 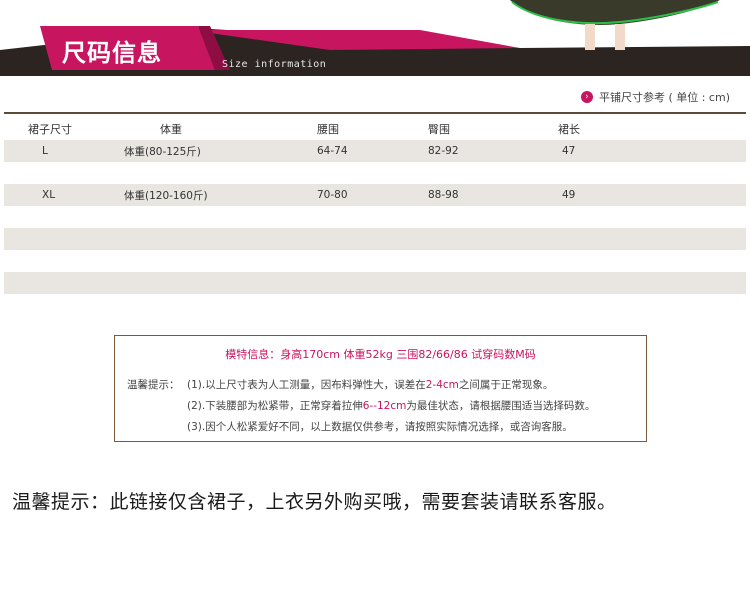 What do you see at coordinates (112, 53) in the screenshot?
I see `page-title: 尺码信息` at bounding box center [112, 53].